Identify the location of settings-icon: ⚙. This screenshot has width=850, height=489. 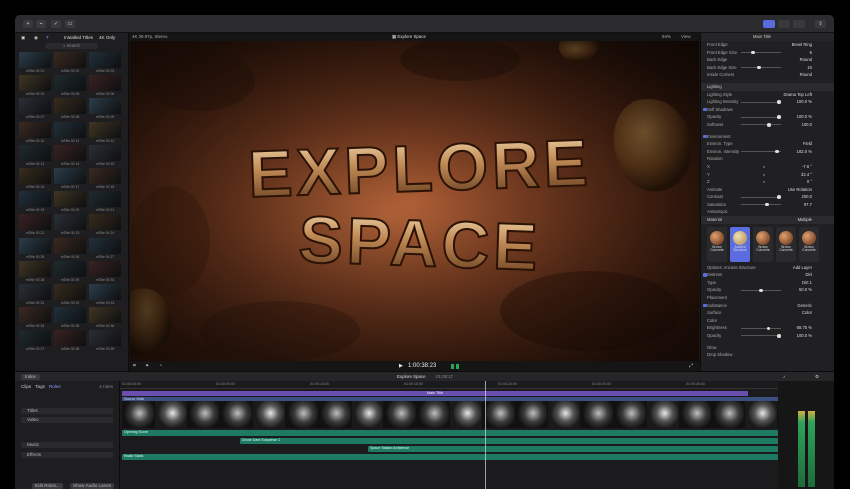
(817, 376).